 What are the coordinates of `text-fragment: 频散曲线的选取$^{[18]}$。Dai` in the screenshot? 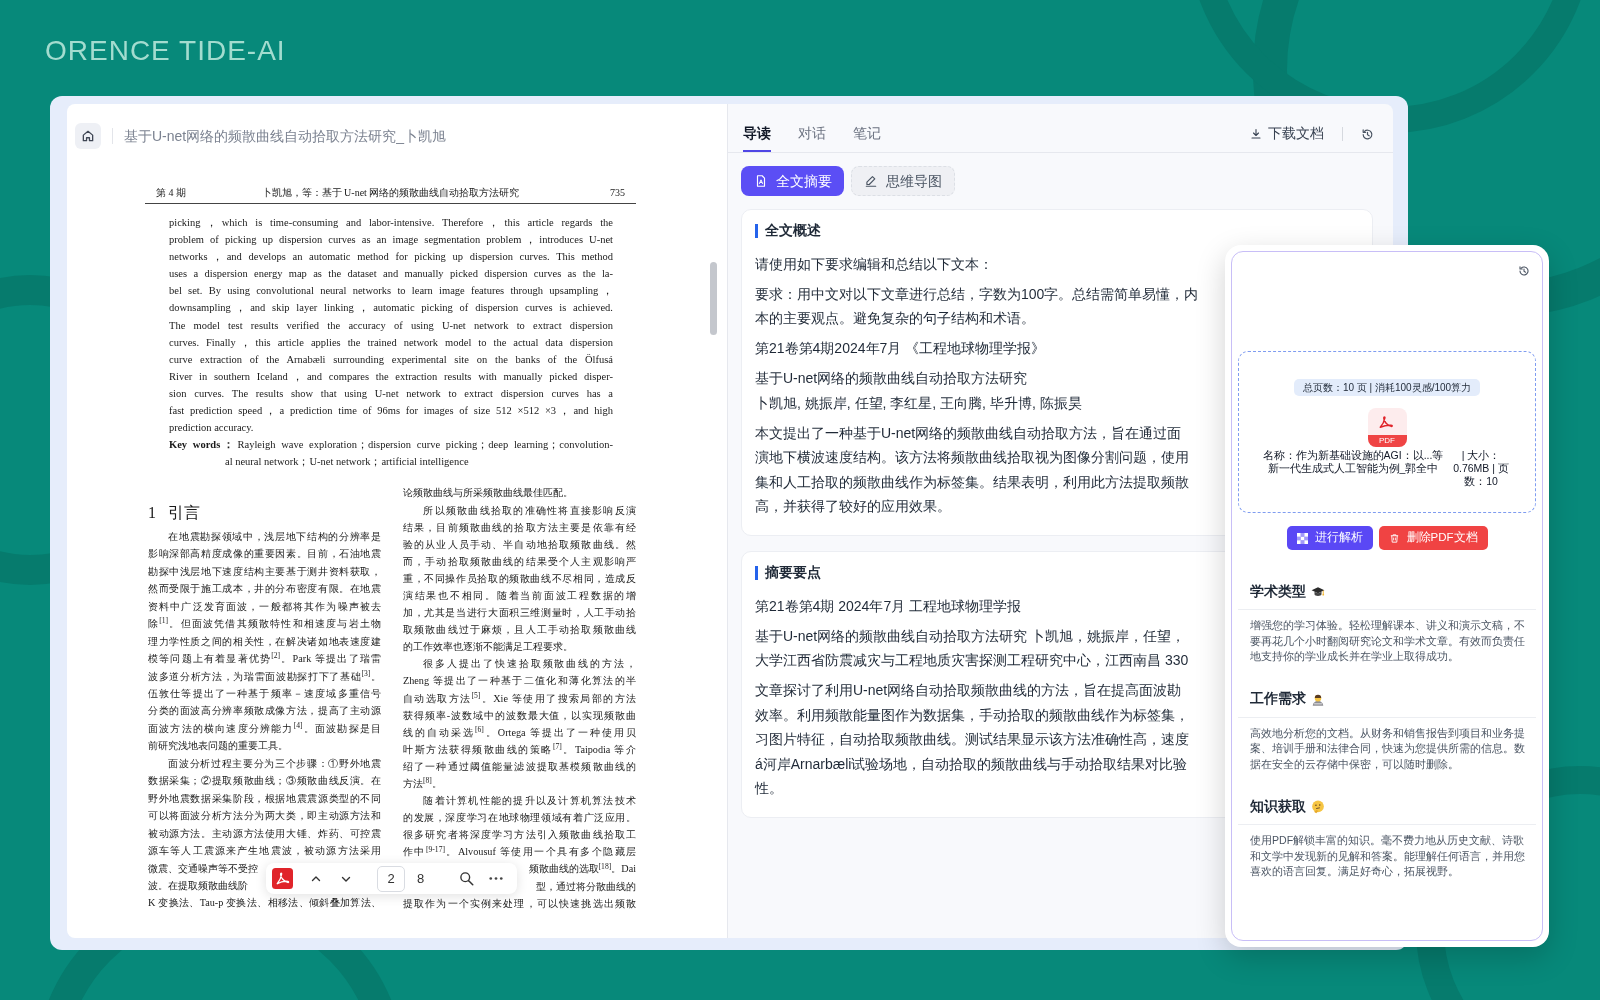 It's located at (582, 868).